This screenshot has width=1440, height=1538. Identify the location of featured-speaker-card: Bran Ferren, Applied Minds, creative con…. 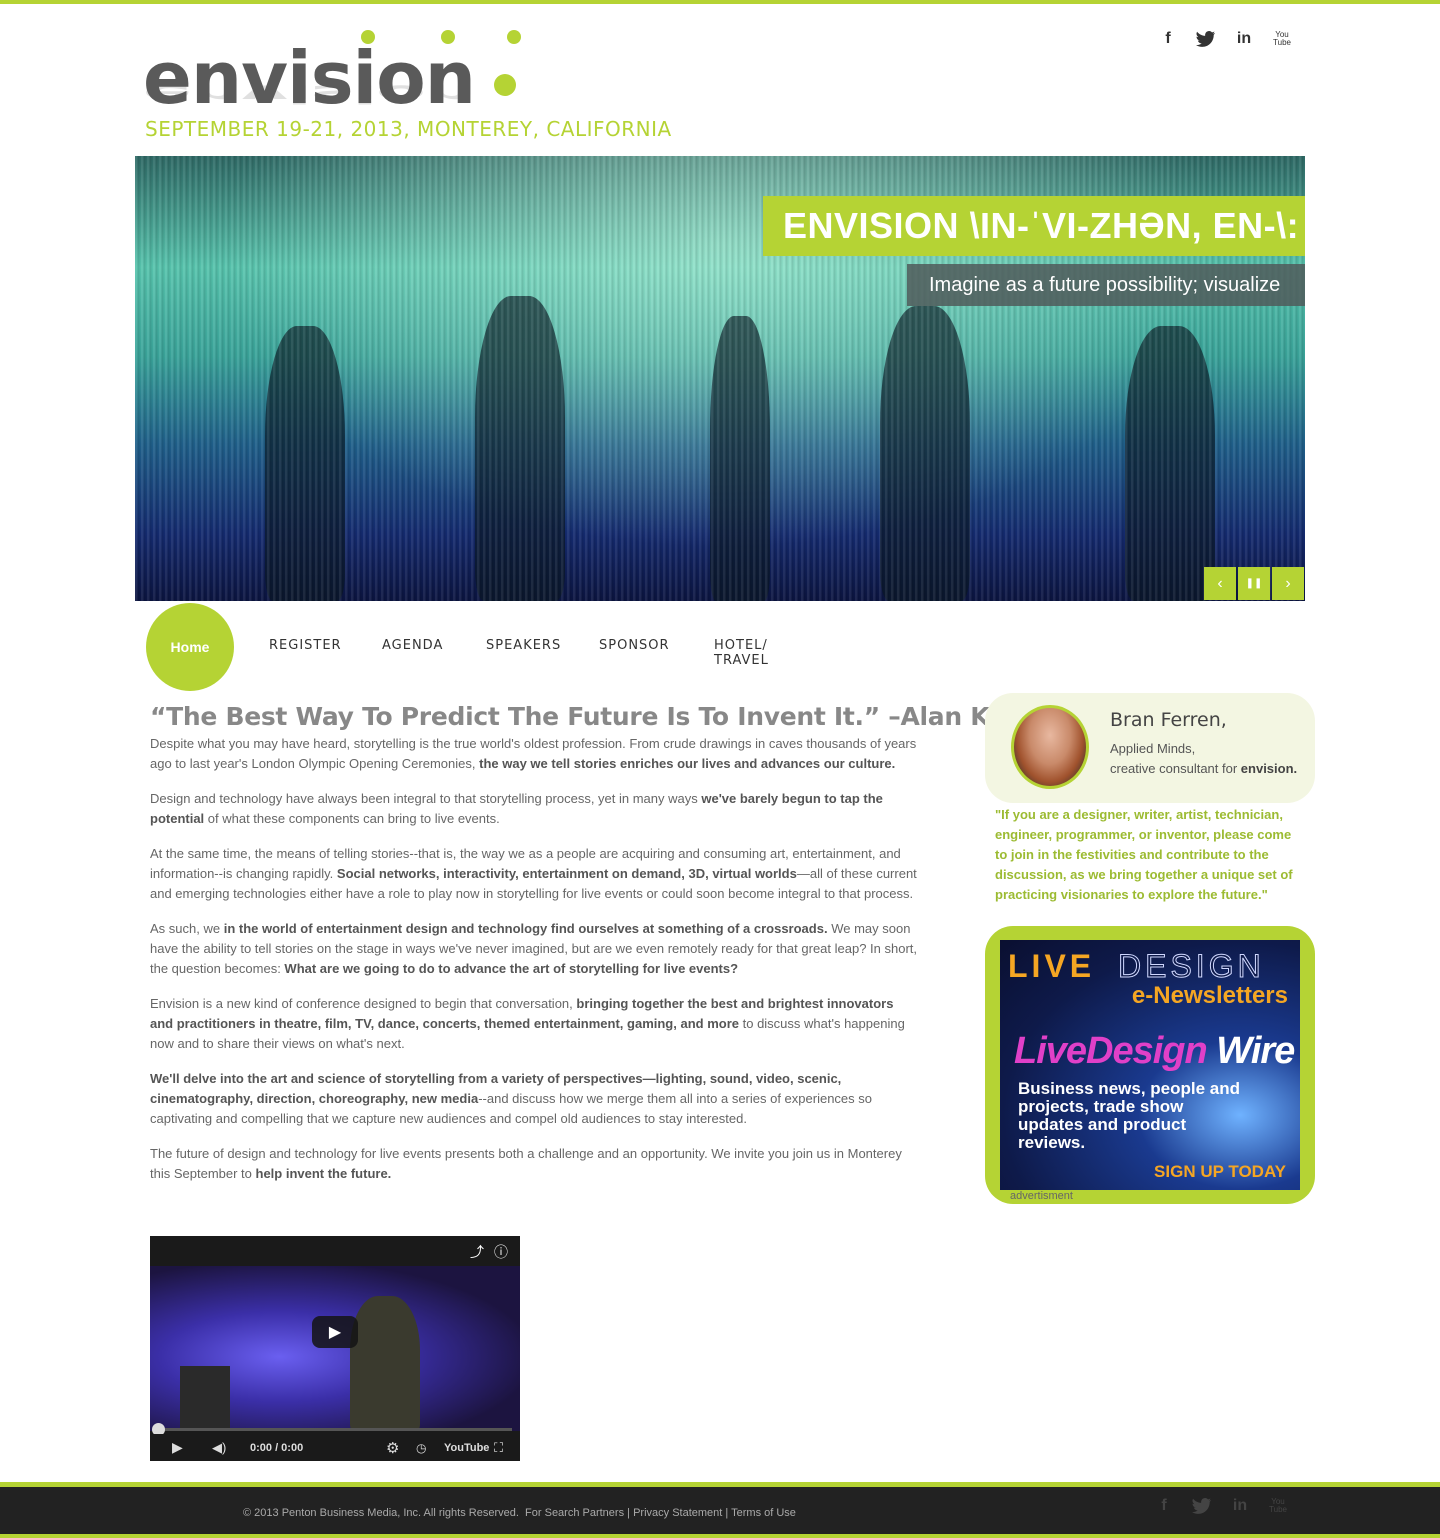
(1150, 748).